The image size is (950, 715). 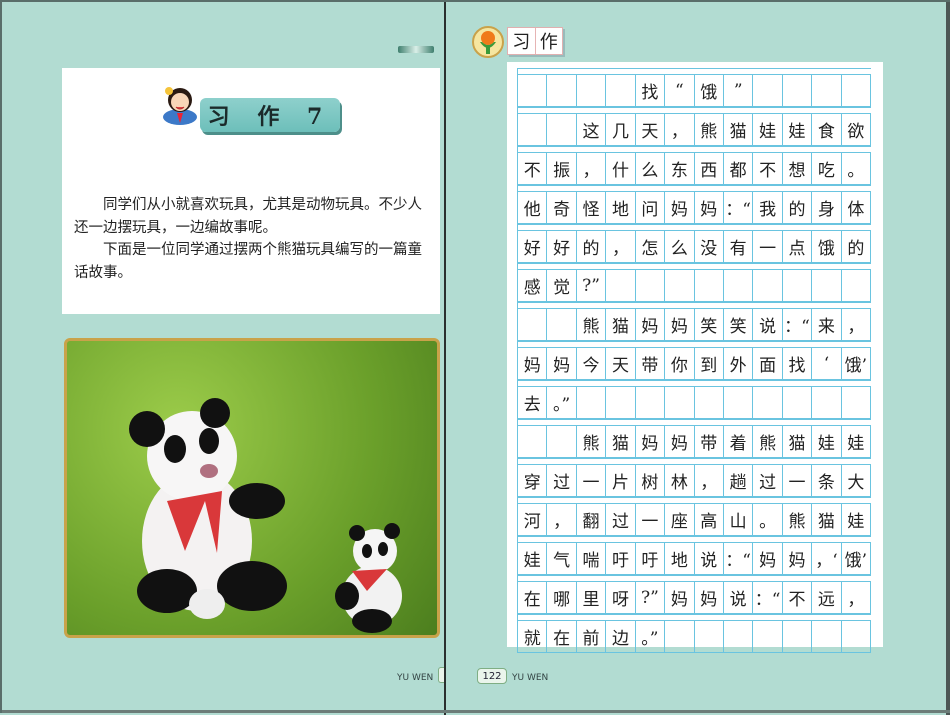 What do you see at coordinates (695, 204) in the screenshot?
I see `grid-row: 他奇怪地问妈妈：“ 我的身体` at bounding box center [695, 204].